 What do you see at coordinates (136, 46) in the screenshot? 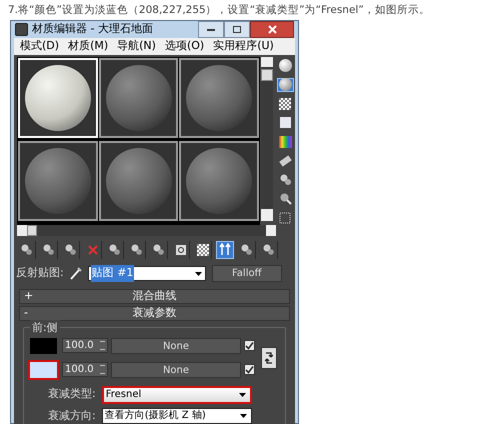
I see `menu-item: 导航(N)` at bounding box center [136, 46].